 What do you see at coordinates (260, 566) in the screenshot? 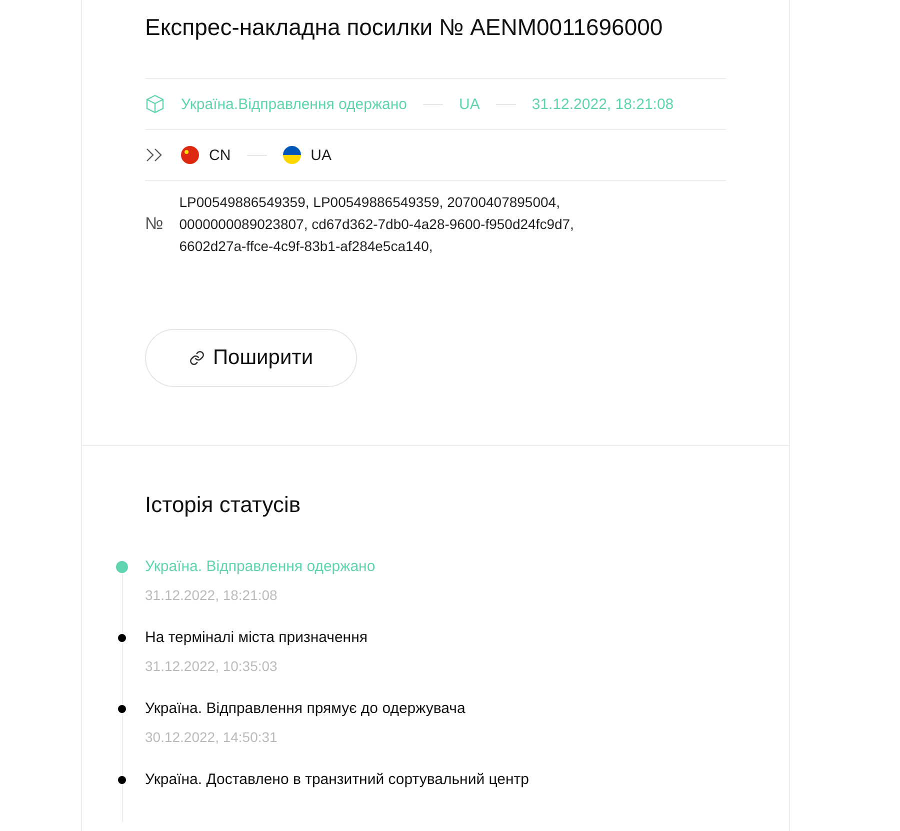
I see `status-name: Україна. Відправлення одержано` at bounding box center [260, 566].